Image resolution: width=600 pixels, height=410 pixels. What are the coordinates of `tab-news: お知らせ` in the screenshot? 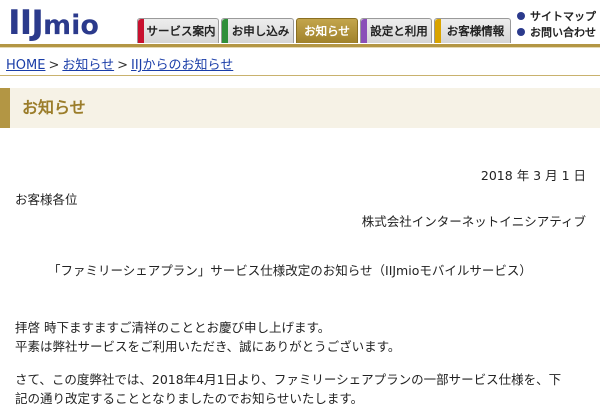 It's located at (327, 30).